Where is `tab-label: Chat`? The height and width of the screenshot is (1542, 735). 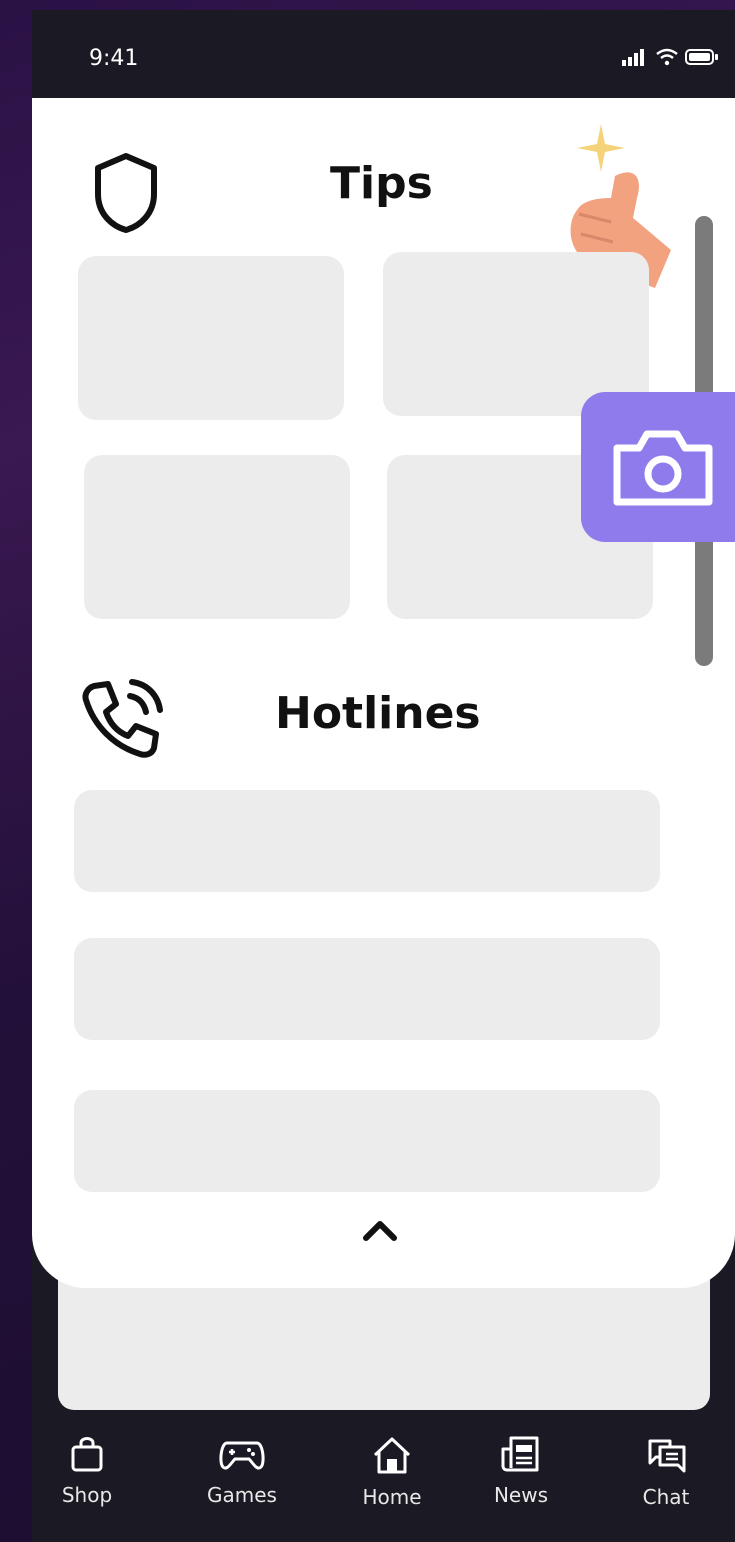 tab-label: Chat is located at coordinates (666, 1497).